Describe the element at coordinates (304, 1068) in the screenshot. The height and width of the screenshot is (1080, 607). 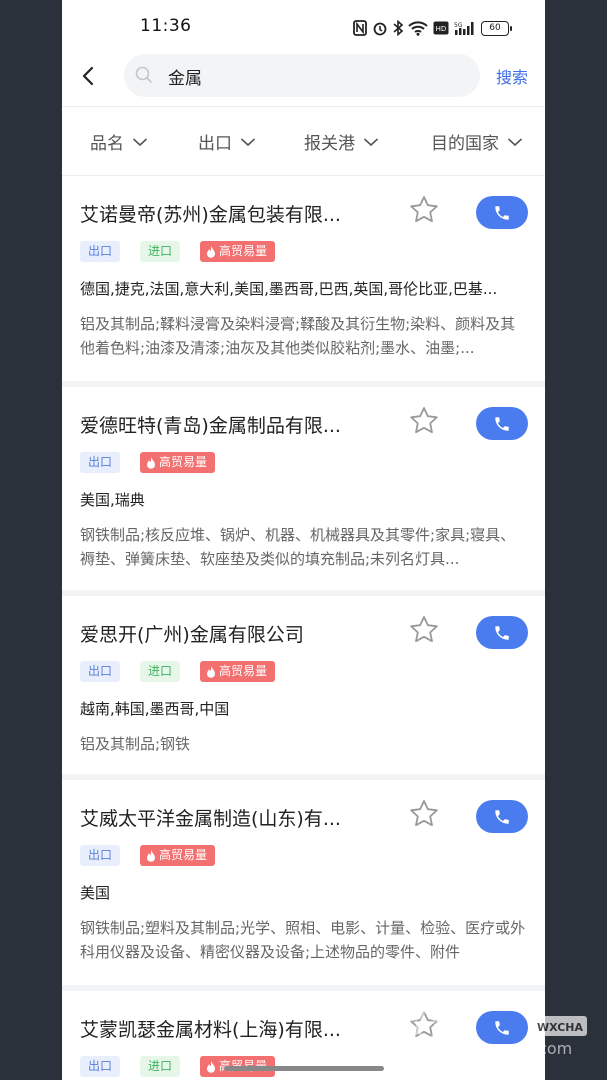
I see `home-indicator` at that location.